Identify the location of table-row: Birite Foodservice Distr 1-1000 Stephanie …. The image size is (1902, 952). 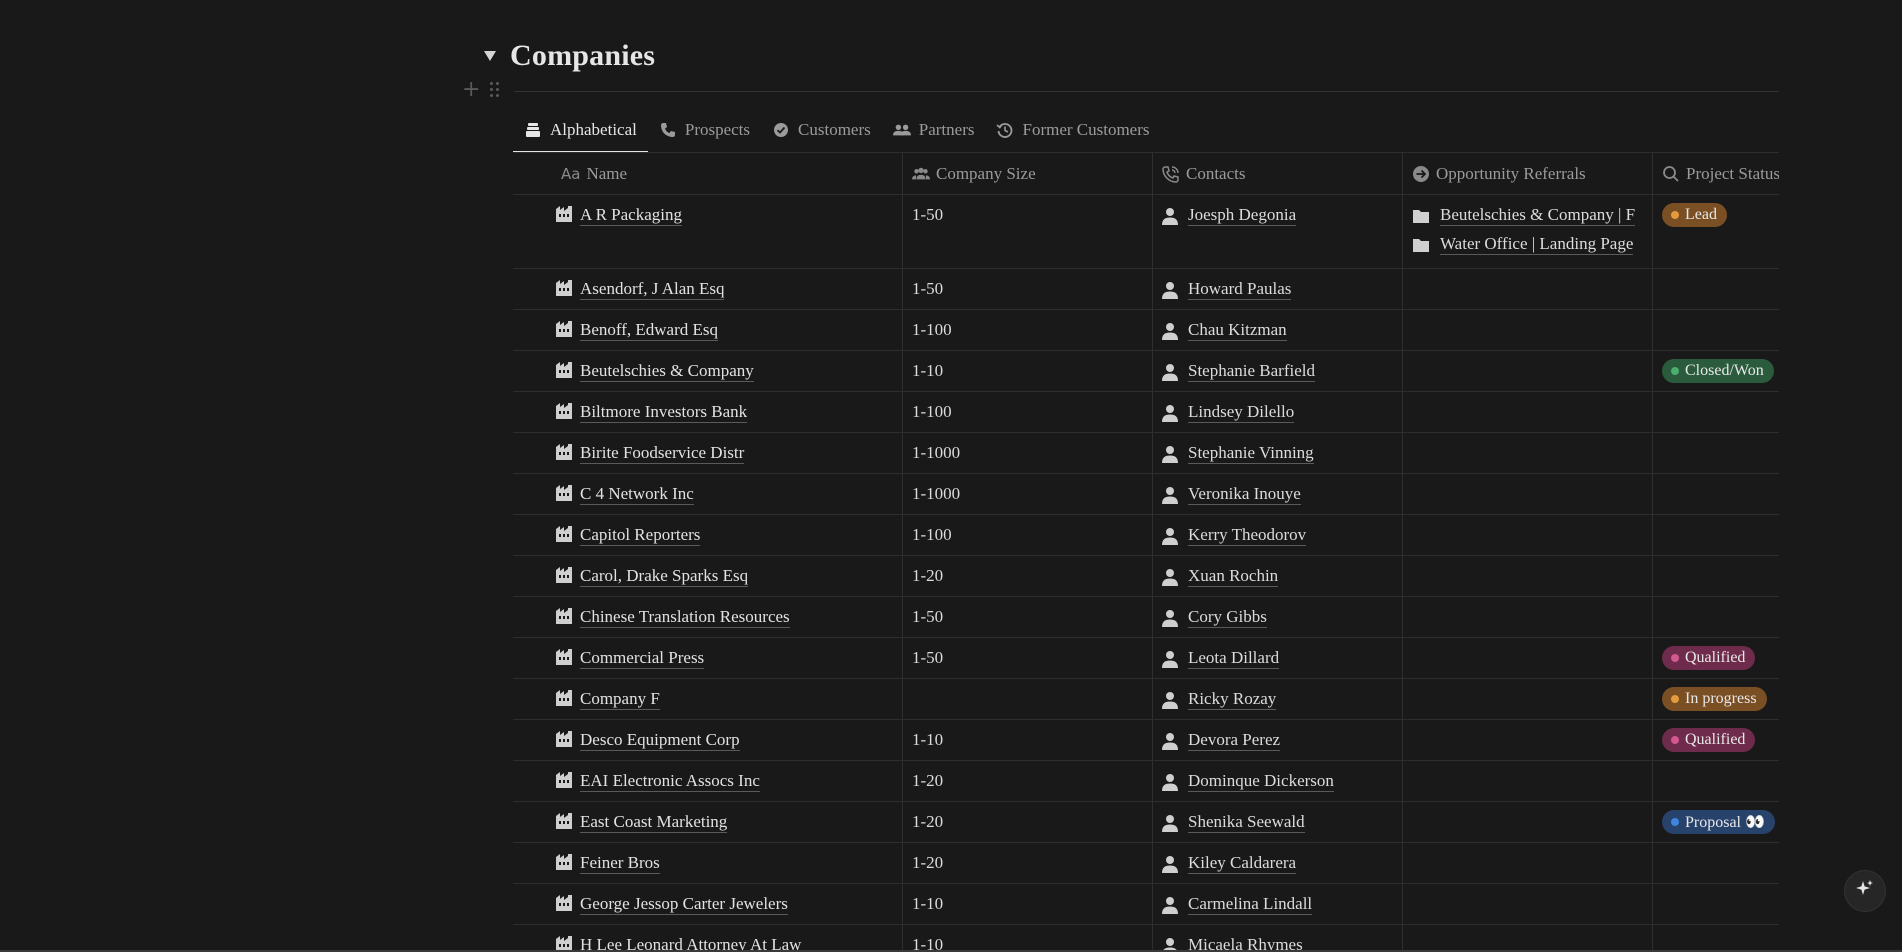
(1146, 453).